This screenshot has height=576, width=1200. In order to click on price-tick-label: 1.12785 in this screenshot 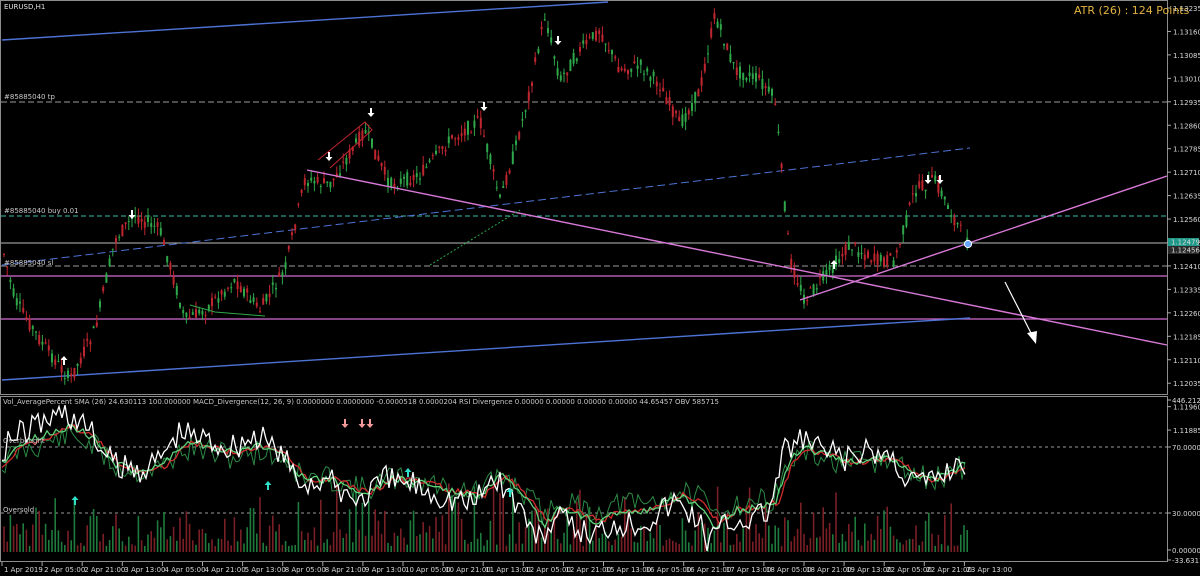, I will do `click(1186, 150)`.